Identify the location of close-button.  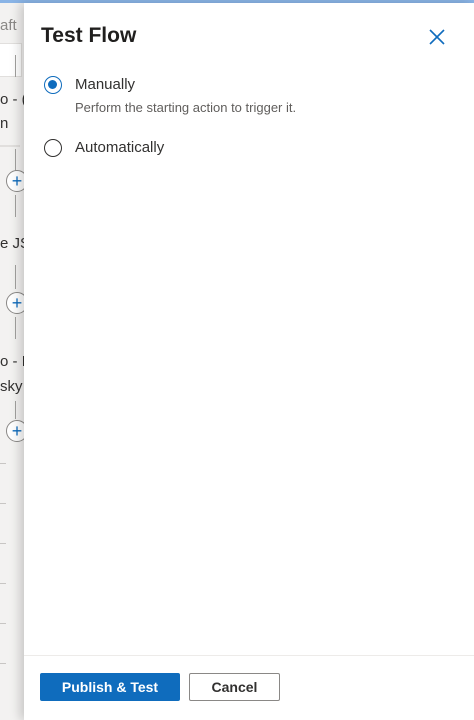
(437, 37).